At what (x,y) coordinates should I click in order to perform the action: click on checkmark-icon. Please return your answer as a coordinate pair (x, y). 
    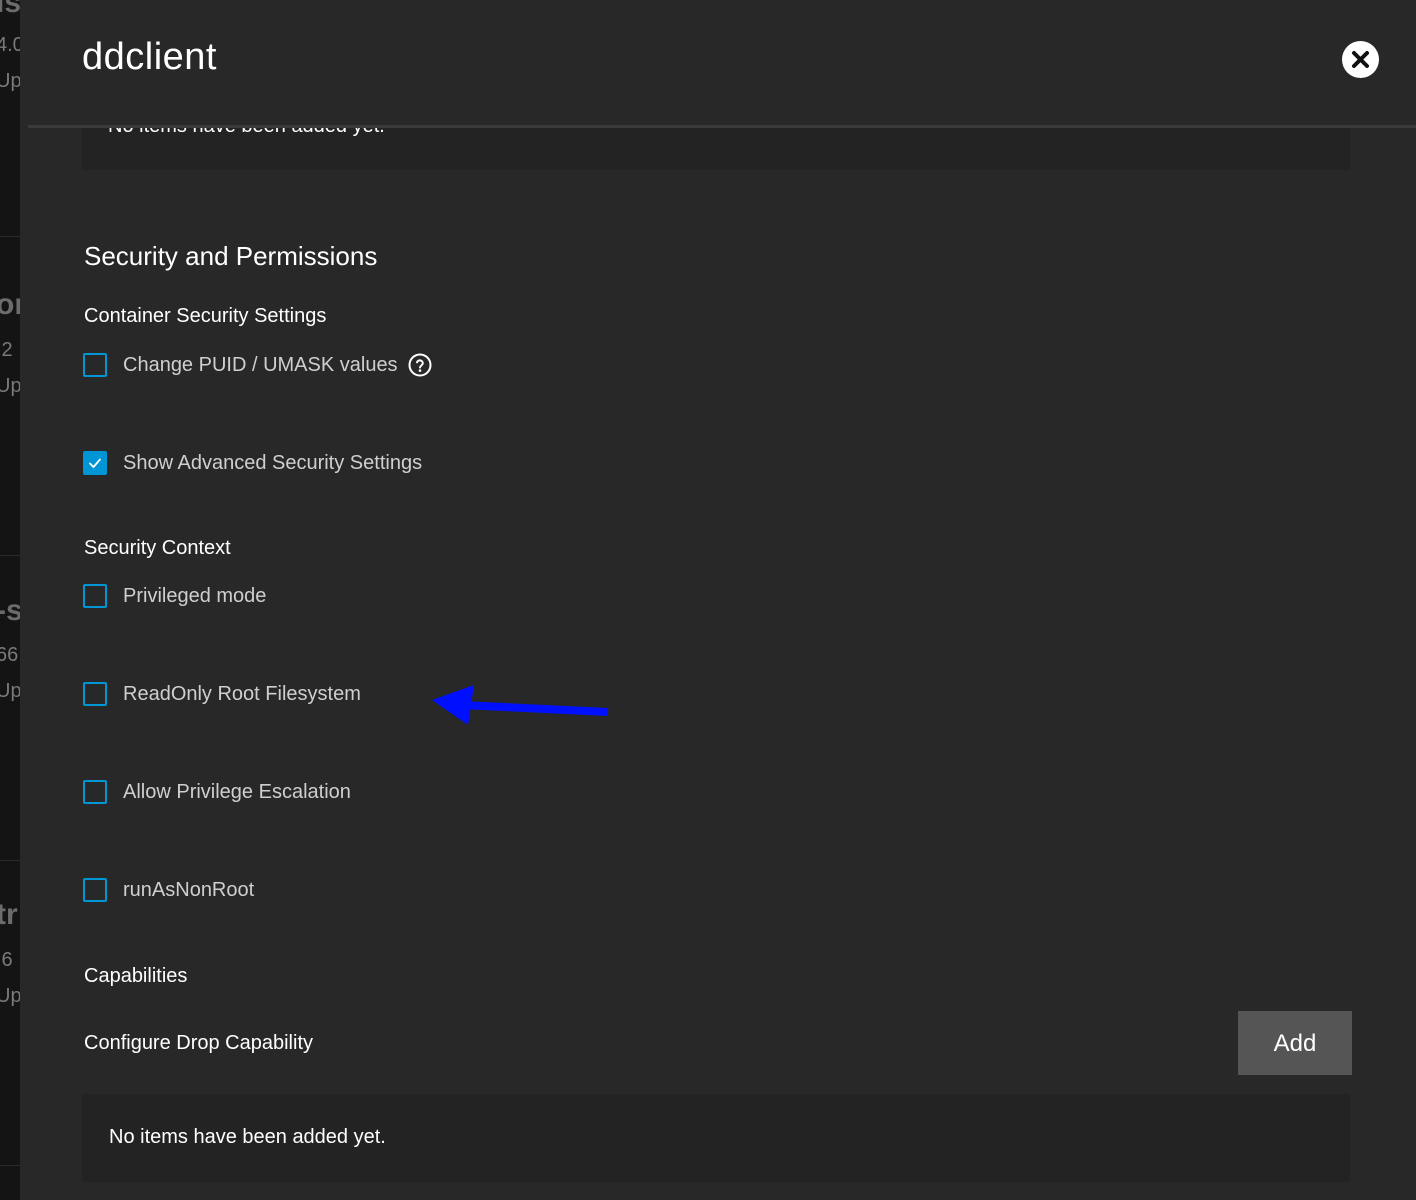
    Looking at the image, I should click on (95, 463).